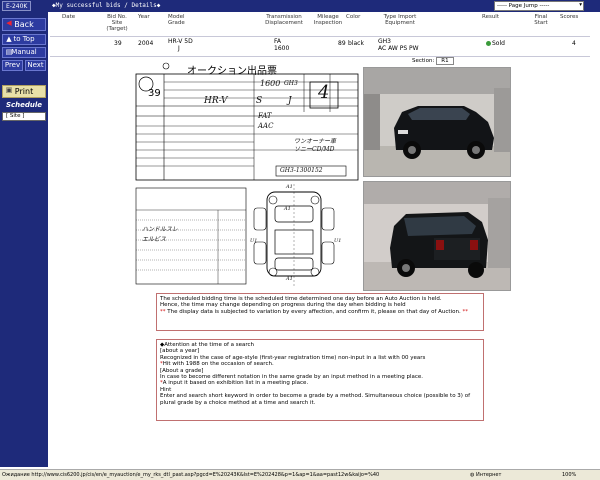  Describe the element at coordinates (106, 5) in the screenshot. I see `breadcrumb: ◆My successful bids / Details◆` at that location.